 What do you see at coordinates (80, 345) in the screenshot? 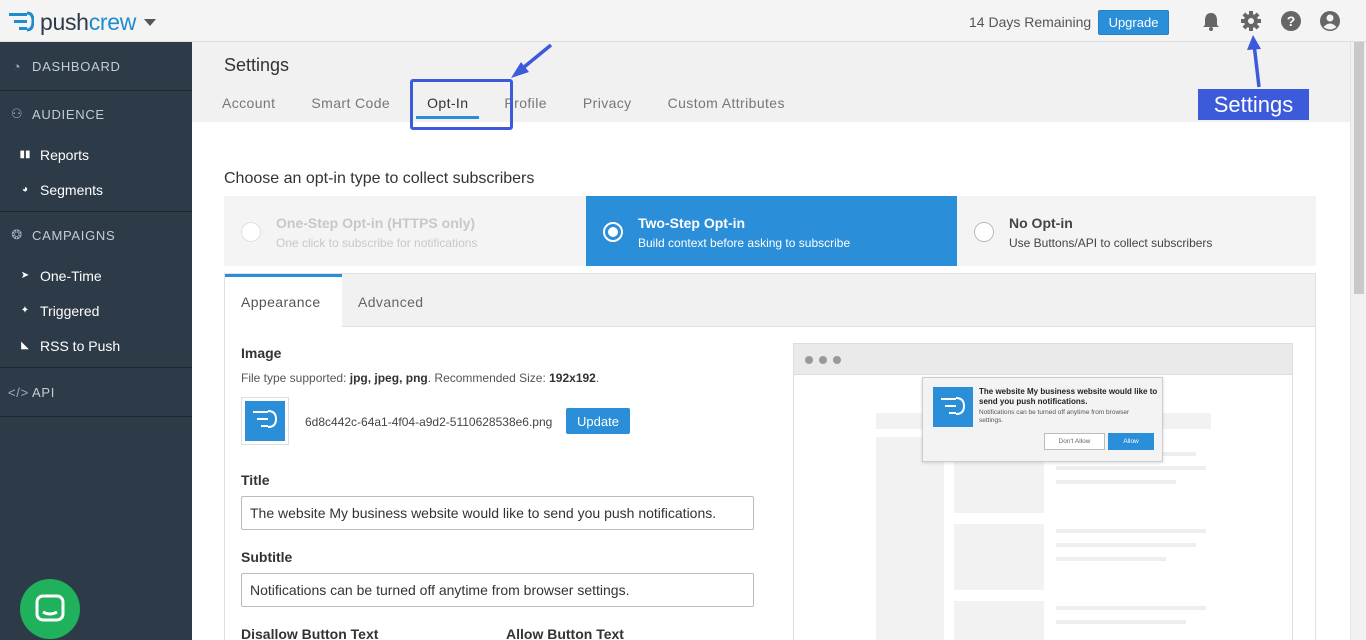
I see `sidebar-item-label: RSS to Push` at bounding box center [80, 345].